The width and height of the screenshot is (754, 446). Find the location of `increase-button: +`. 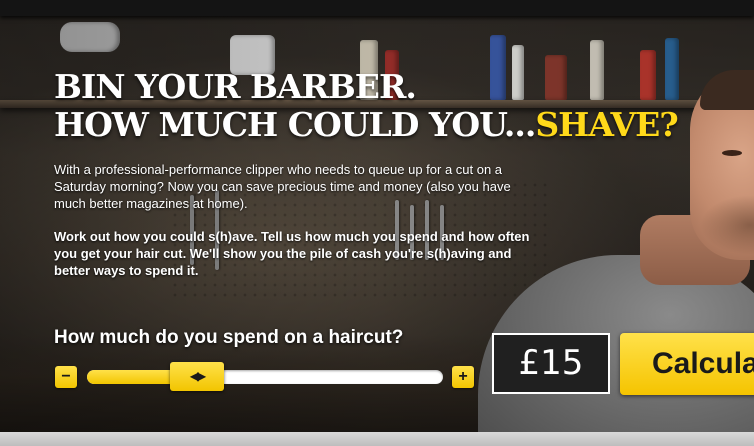

increase-button: + is located at coordinates (463, 377).